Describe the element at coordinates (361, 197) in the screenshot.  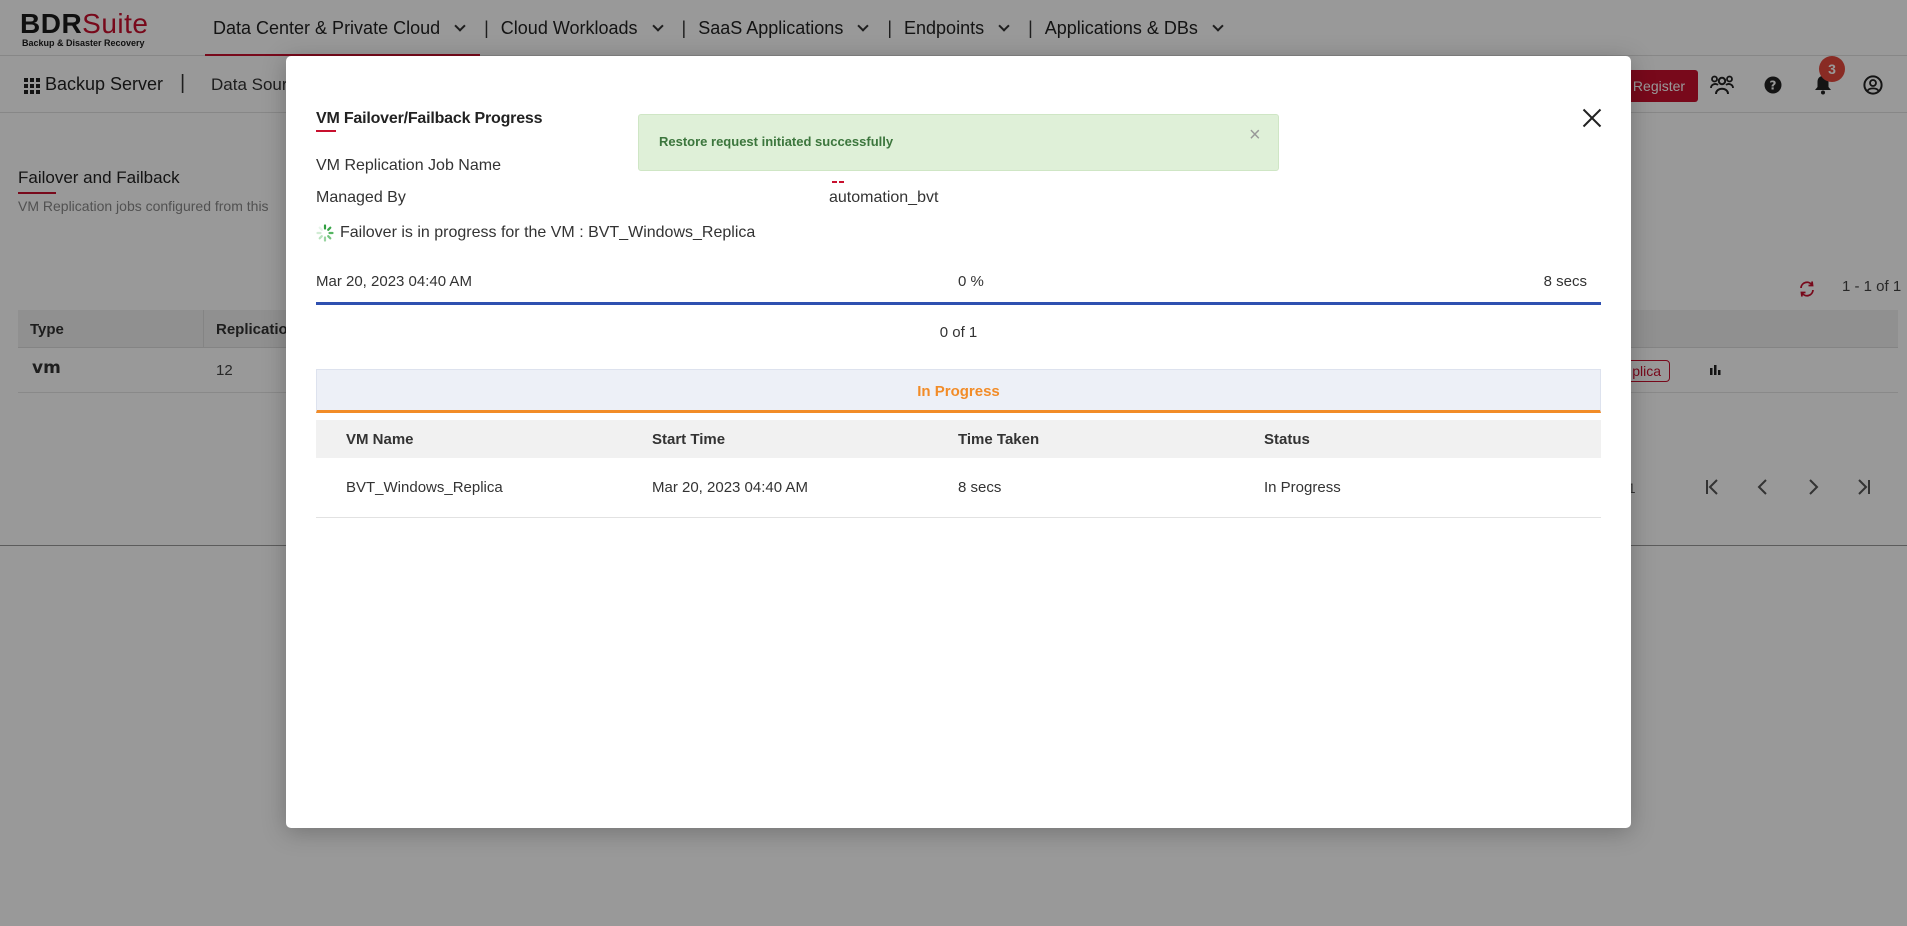
I see `managed-by-label: Managed By` at that location.